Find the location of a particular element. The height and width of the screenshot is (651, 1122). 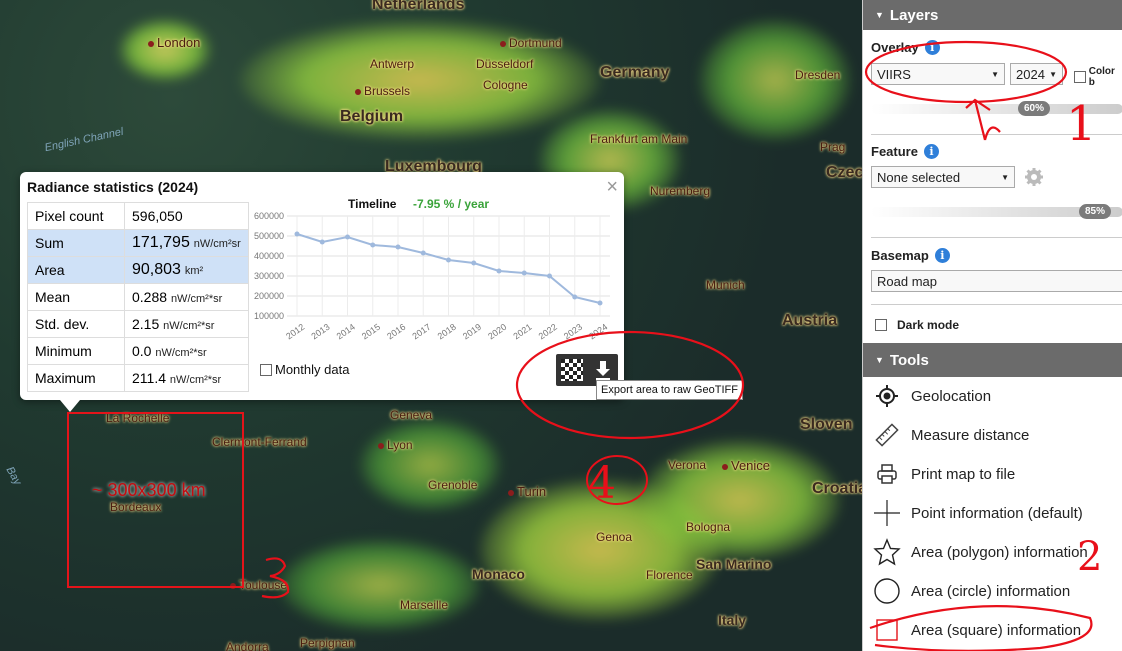

tool-label: Print map to file is located at coordinates (963, 474).